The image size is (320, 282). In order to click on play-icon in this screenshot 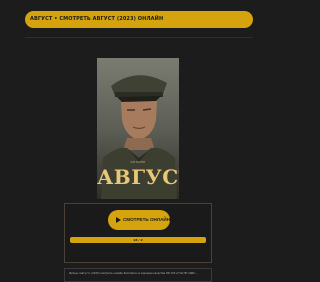, I will do `click(118, 220)`.